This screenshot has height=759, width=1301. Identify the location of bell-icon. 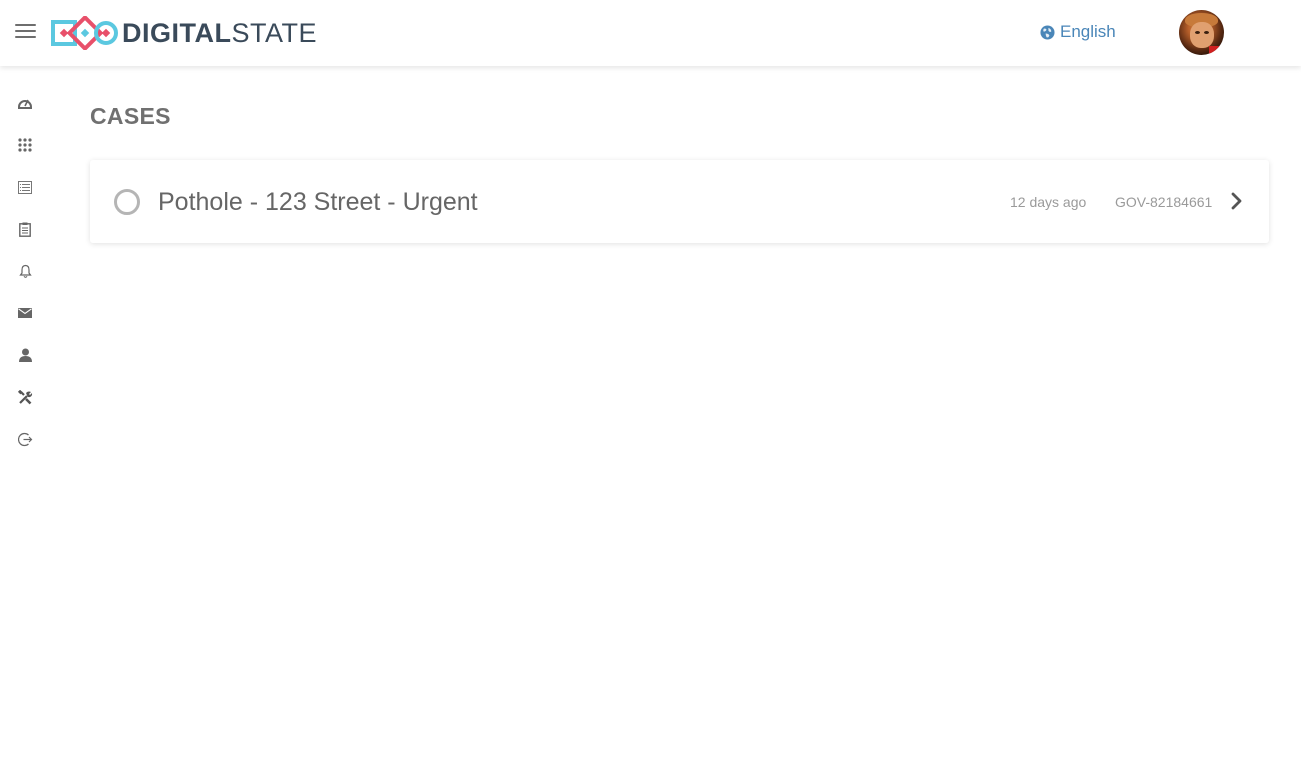
(25, 271).